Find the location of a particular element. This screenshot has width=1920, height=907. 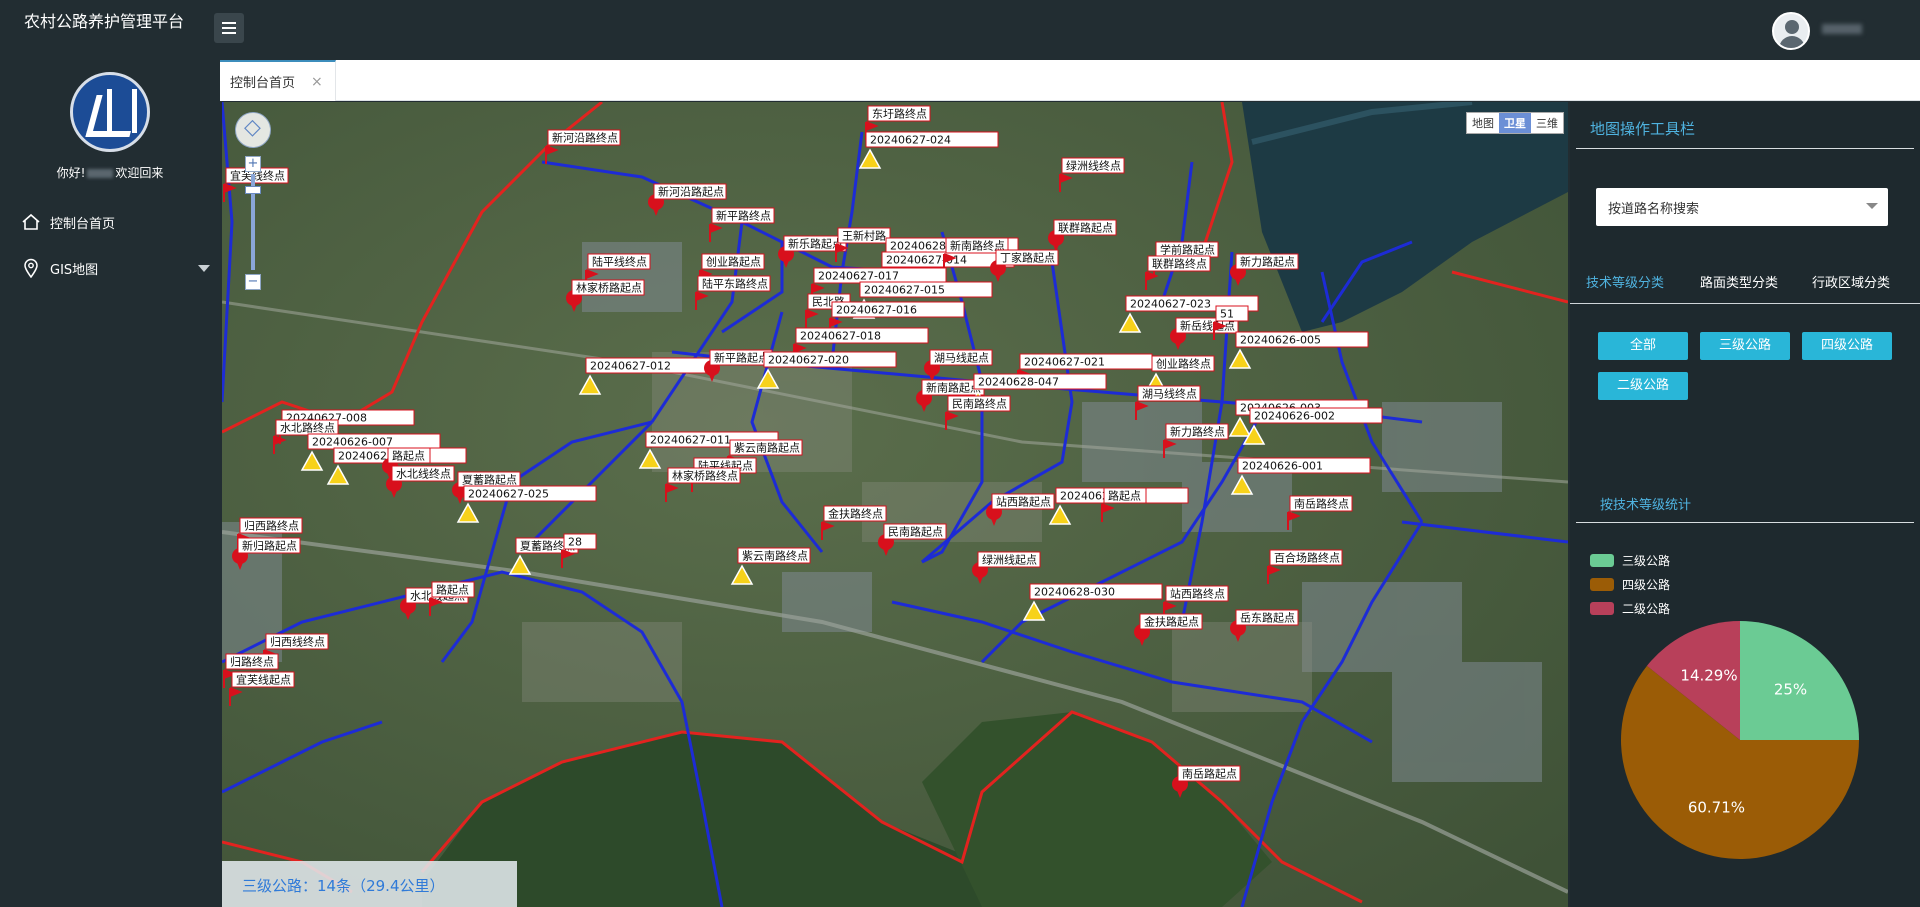

welcome-text: 你好! 欢迎回来 is located at coordinates (110, 172).